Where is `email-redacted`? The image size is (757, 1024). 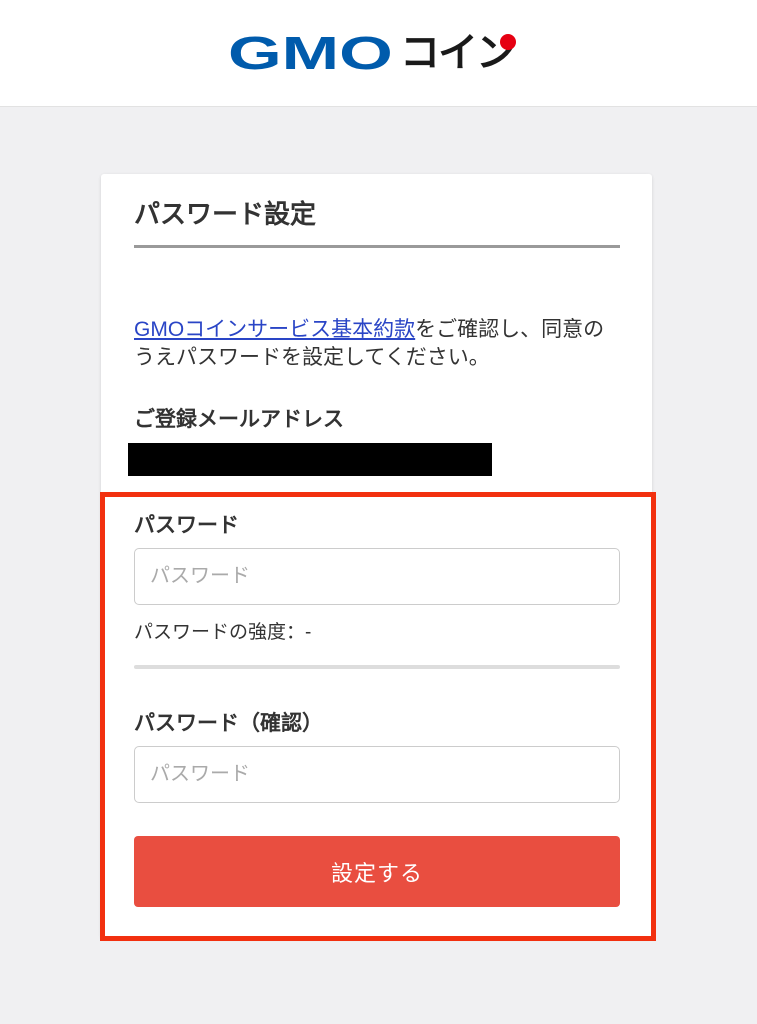 email-redacted is located at coordinates (310, 459).